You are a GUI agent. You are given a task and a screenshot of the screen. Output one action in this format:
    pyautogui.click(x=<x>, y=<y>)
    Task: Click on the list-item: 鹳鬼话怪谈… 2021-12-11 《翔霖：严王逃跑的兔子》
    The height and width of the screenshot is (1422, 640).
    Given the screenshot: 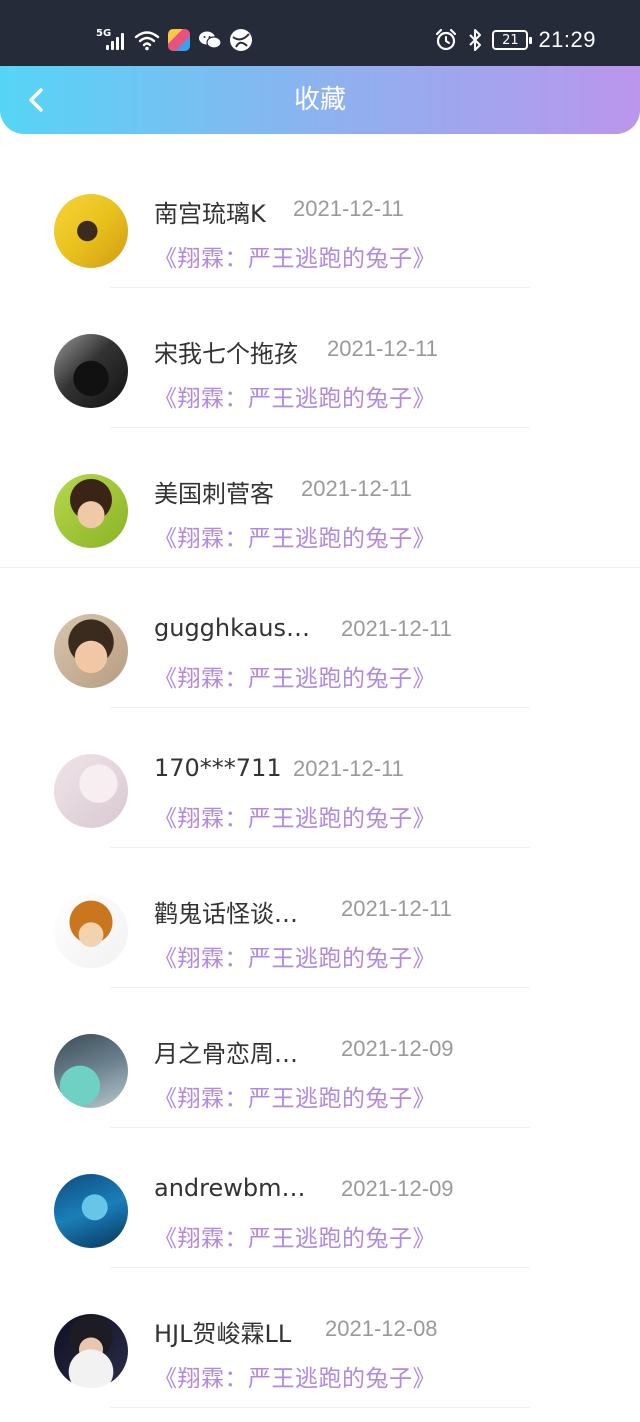 What is the action you would take?
    pyautogui.click(x=320, y=918)
    